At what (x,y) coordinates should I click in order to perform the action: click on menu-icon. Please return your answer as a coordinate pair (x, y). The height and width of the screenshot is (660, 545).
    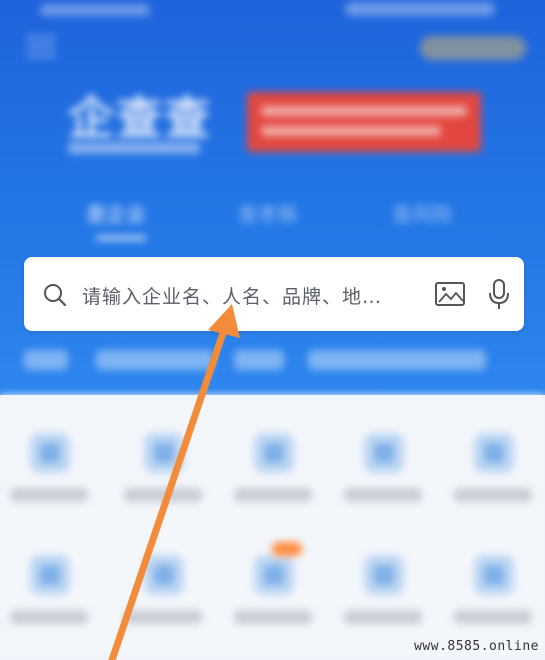
    Looking at the image, I should click on (41, 47).